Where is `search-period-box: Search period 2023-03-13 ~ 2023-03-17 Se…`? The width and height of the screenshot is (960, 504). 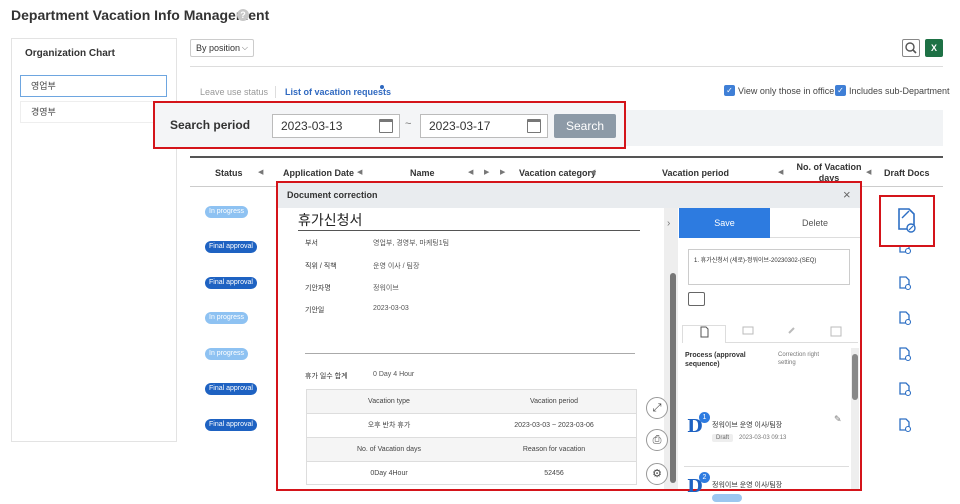
search-period-box: Search period 2023-03-13 ~ 2023-03-17 Se… is located at coordinates (389, 125).